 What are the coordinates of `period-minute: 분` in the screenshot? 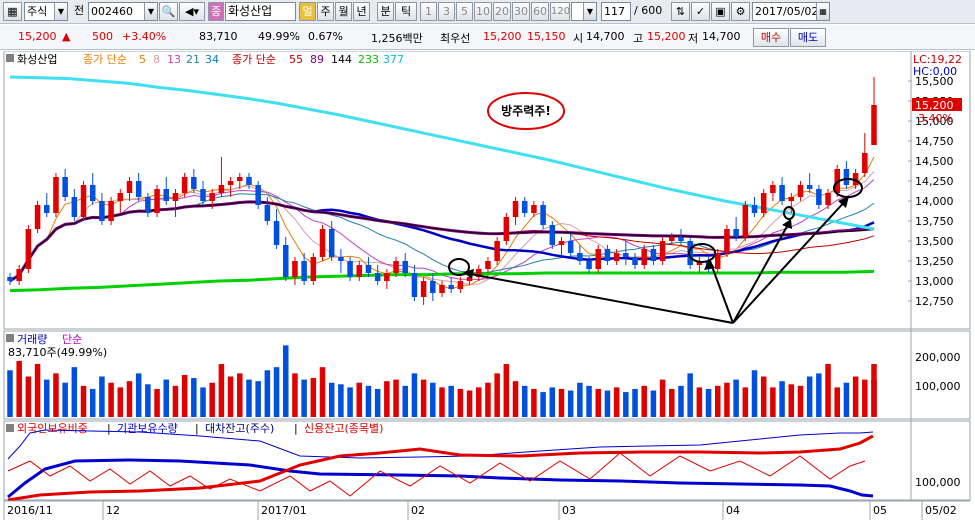 It's located at (385, 11).